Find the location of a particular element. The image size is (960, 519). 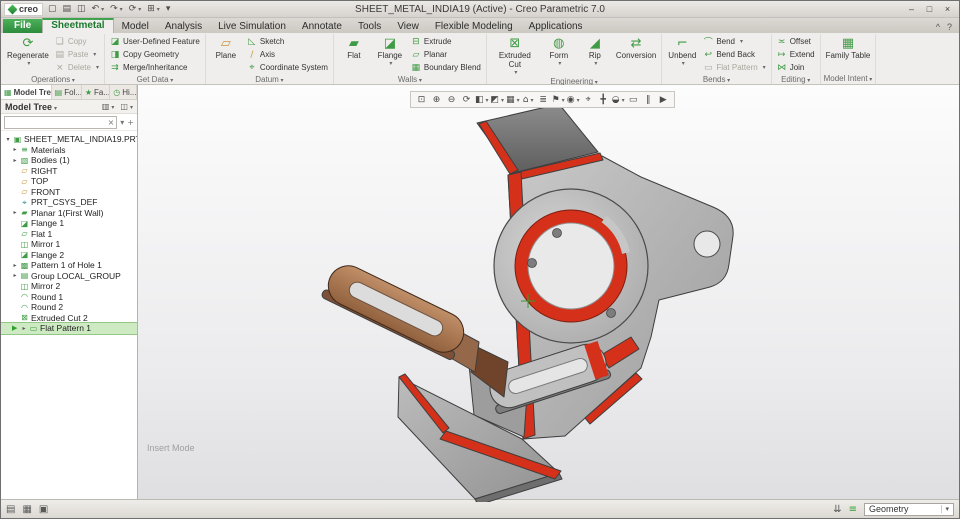

extruded-cut-button: ⊠ Extruded Cut is located at coordinates (515, 55).